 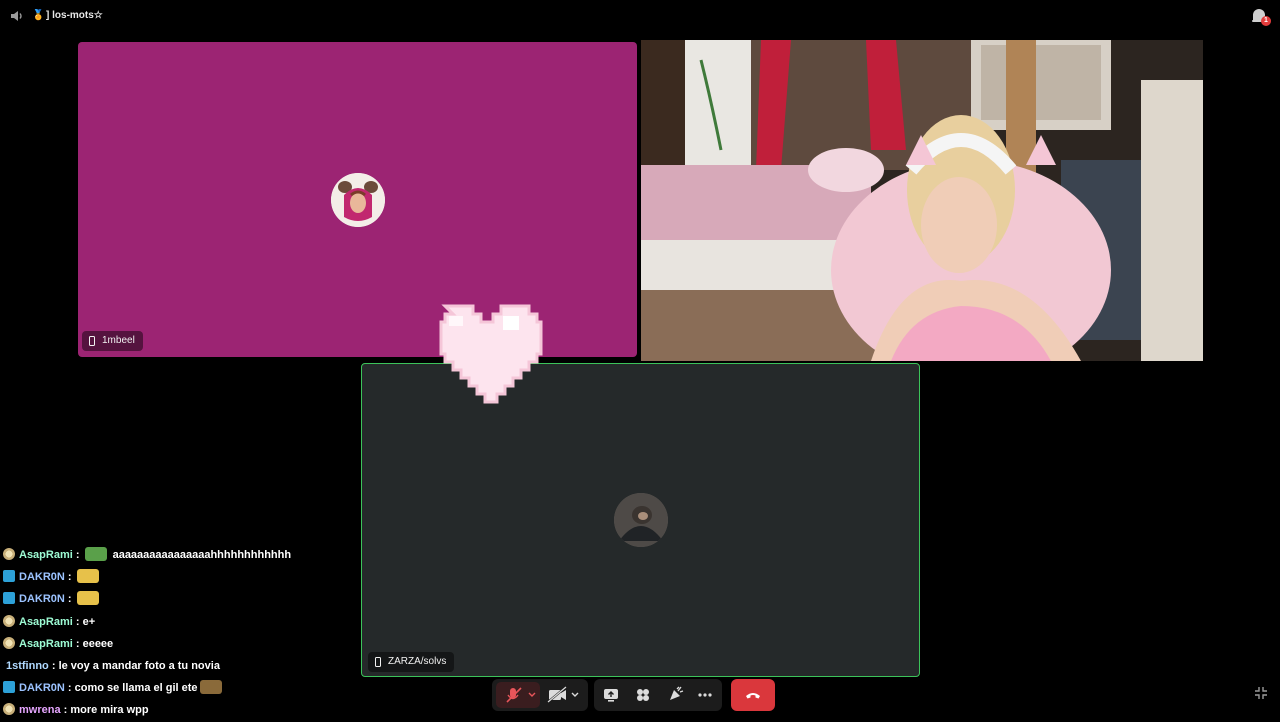 I want to click on top-bar: 🏅 ] los-mots☆ 1, so click(x=640, y=16).